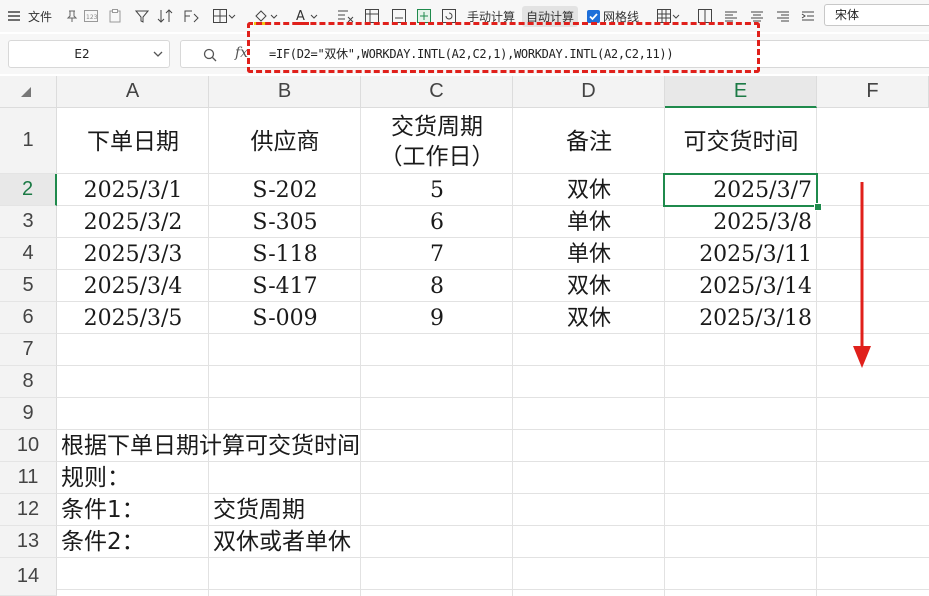  What do you see at coordinates (142, 16) in the screenshot?
I see `filter-icon` at bounding box center [142, 16].